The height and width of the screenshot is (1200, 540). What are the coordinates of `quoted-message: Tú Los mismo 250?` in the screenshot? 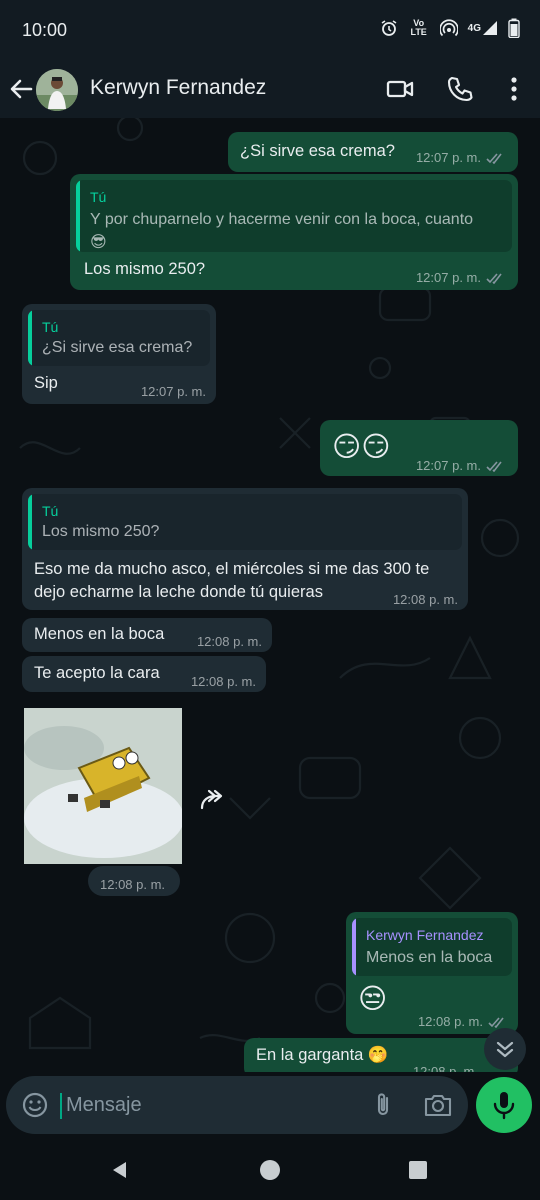 It's located at (245, 522).